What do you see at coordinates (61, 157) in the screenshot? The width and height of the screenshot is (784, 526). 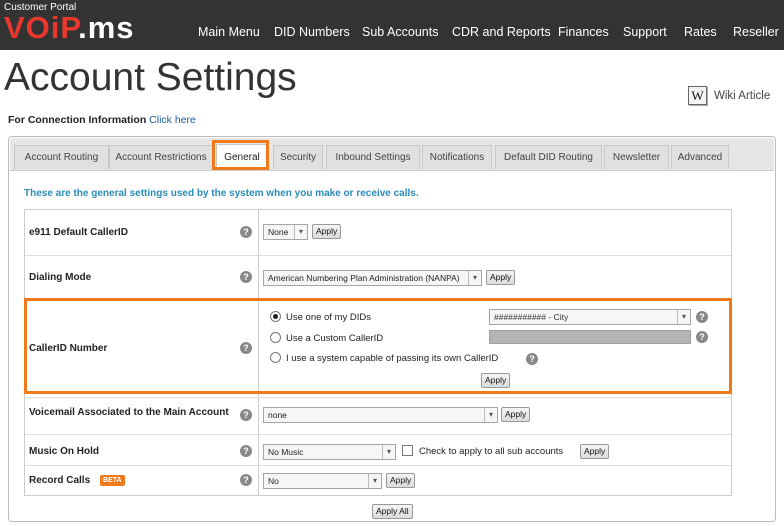 I see `tab-account-routing: Account Routing` at bounding box center [61, 157].